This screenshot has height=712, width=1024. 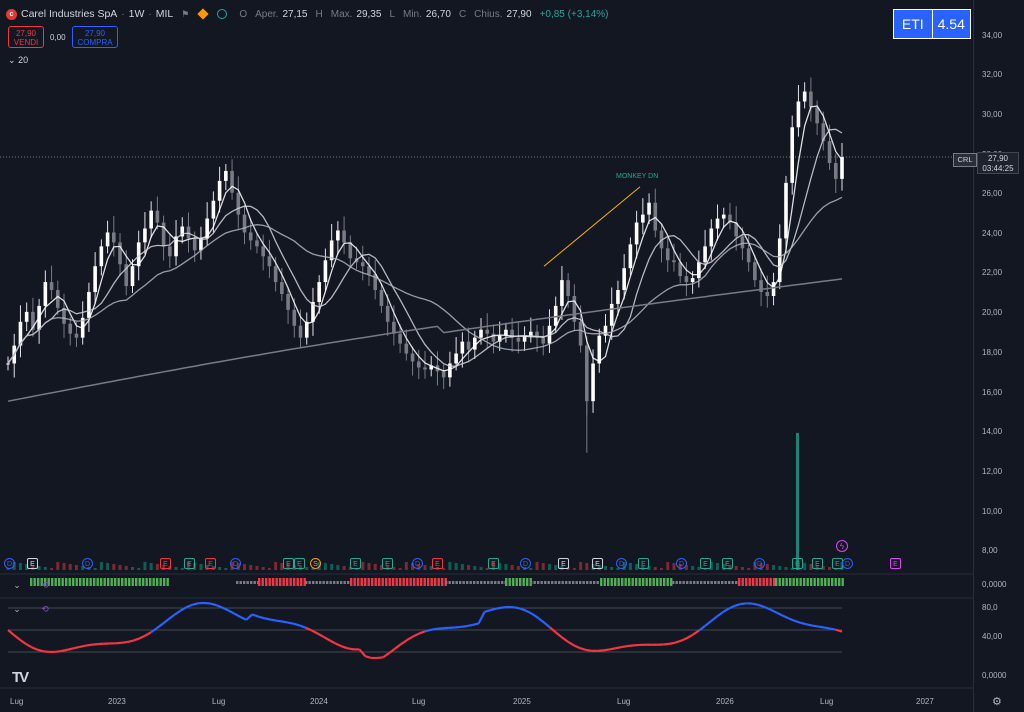 I want to click on event-badge: S, so click(x=315, y=563).